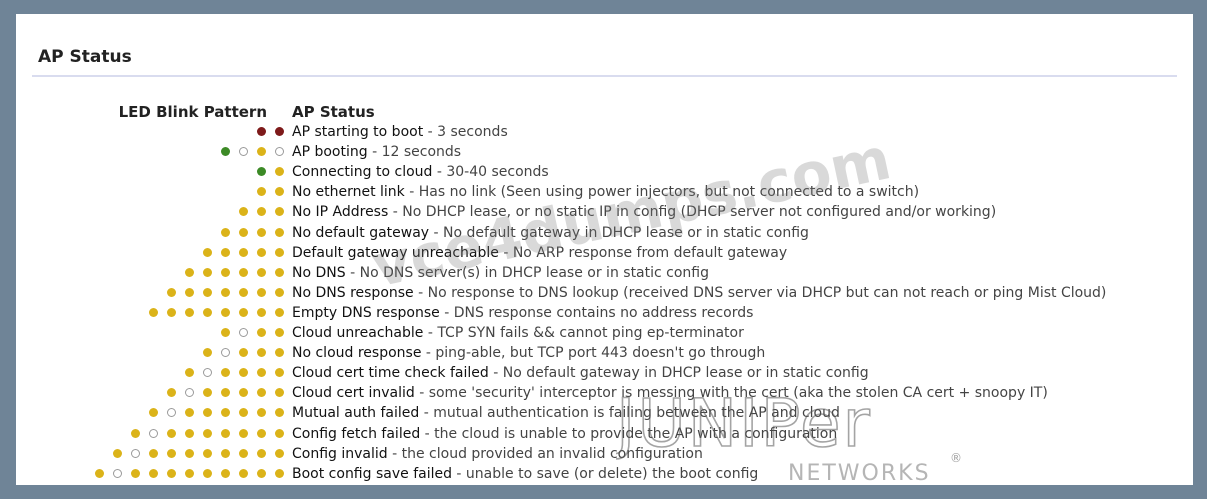  What do you see at coordinates (414, 152) in the screenshot?
I see `status-detail: - 12 seconds` at bounding box center [414, 152].